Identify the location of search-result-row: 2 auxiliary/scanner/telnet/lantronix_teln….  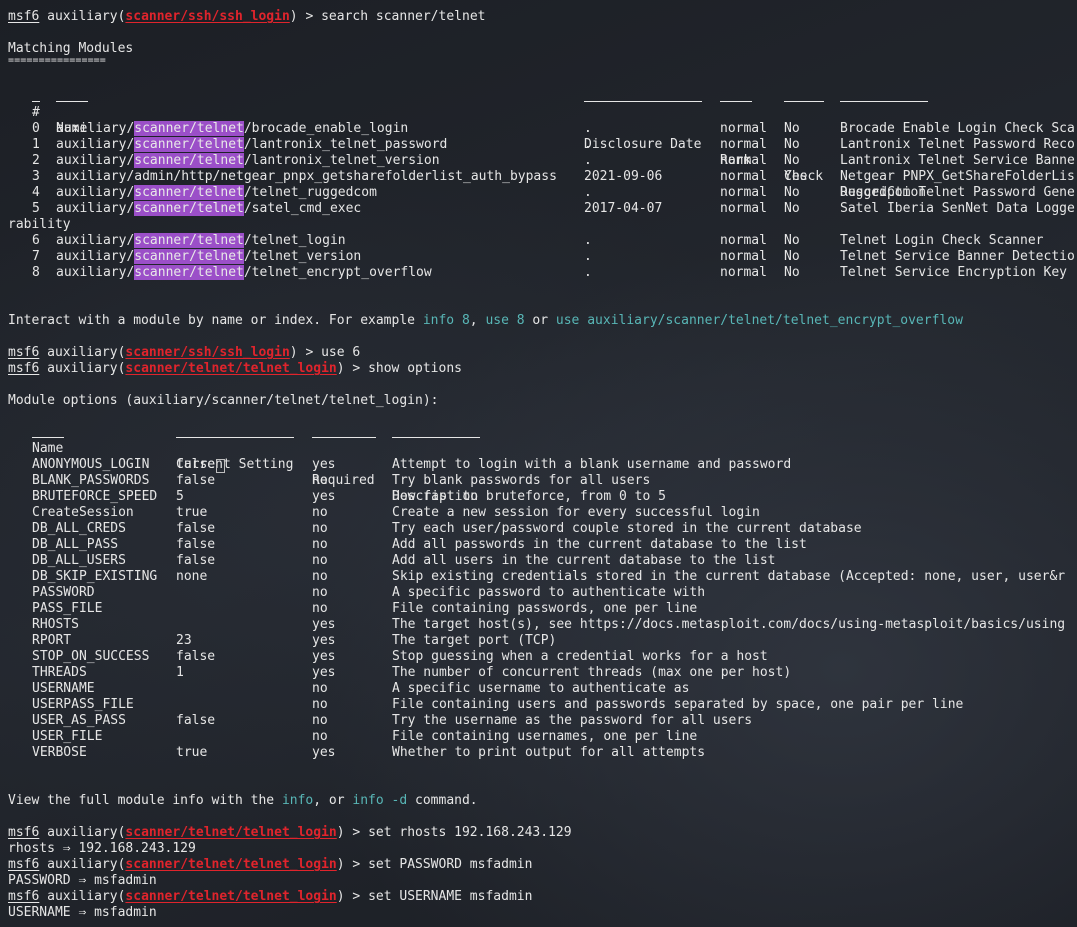
(542, 161).